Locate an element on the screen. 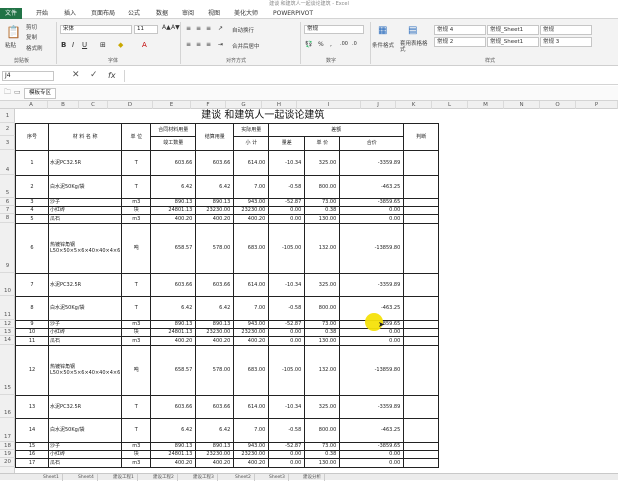 This screenshot has width=618, height=481. header-material: 材 料 名 称 is located at coordinates (85, 136).